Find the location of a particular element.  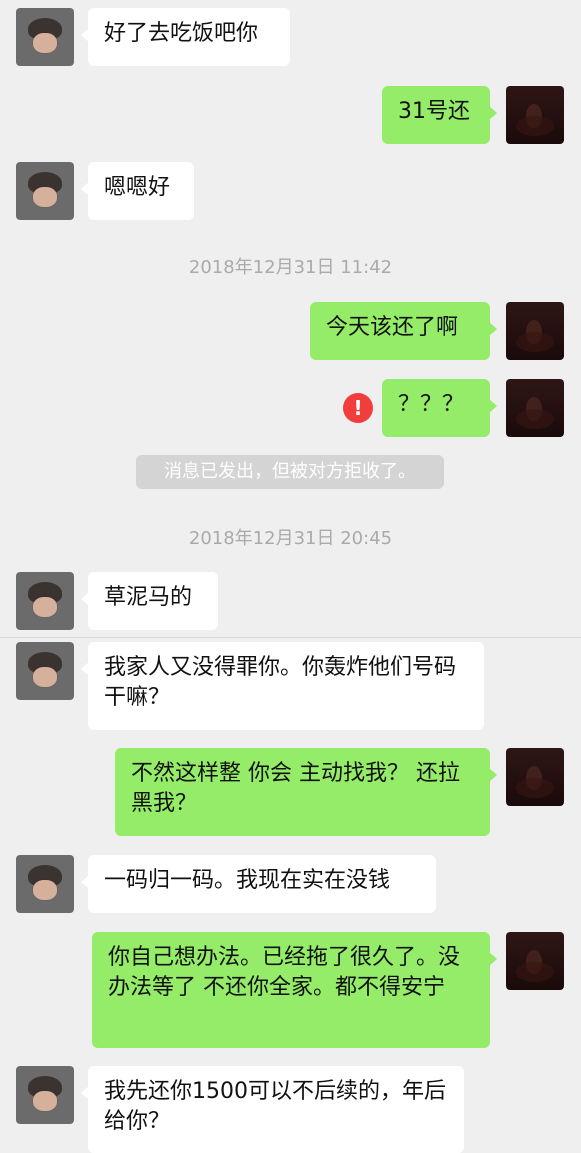

error-icon: ! is located at coordinates (358, 408).